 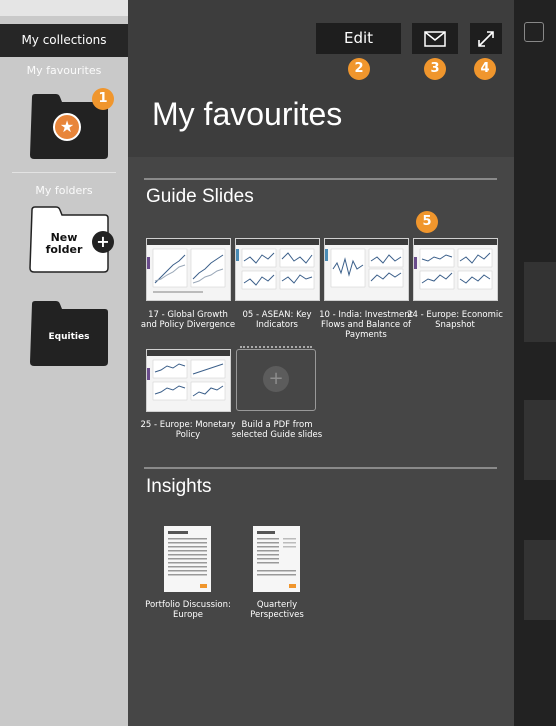 I want to click on expand-icon, so click(x=486, y=39).